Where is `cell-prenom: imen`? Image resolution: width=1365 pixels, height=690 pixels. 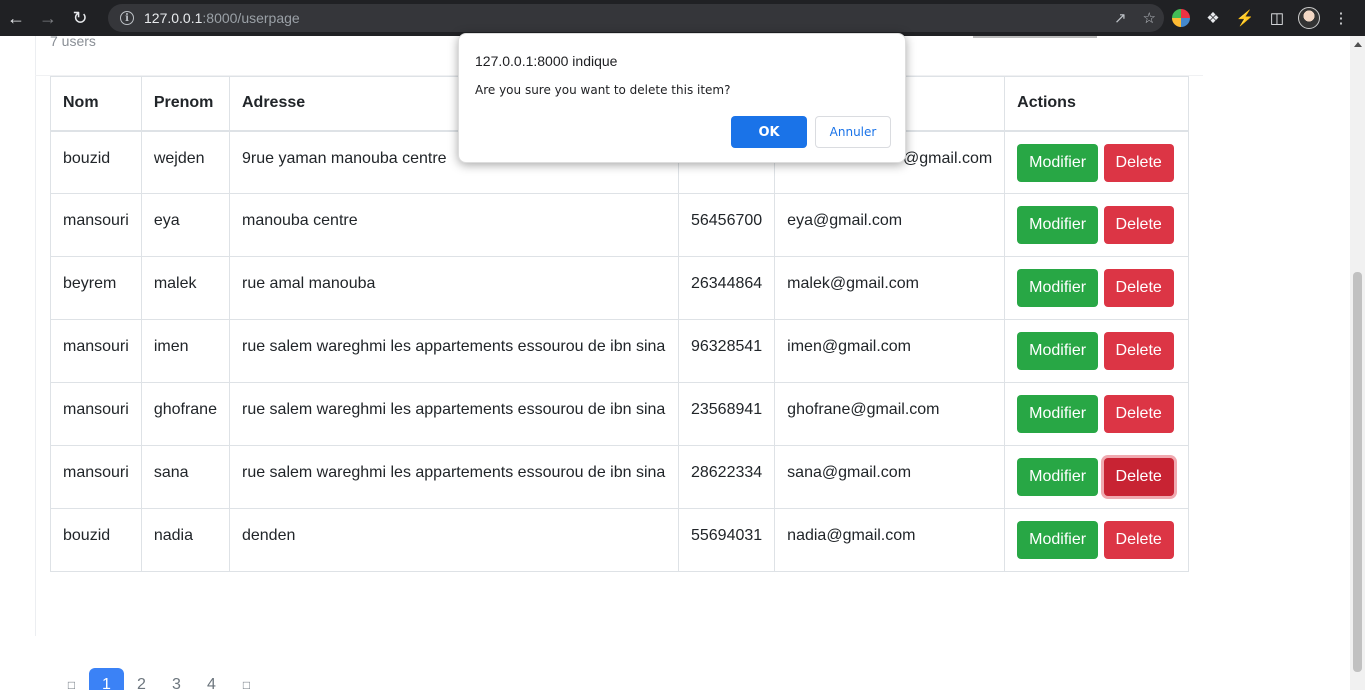 cell-prenom: imen is located at coordinates (185, 351).